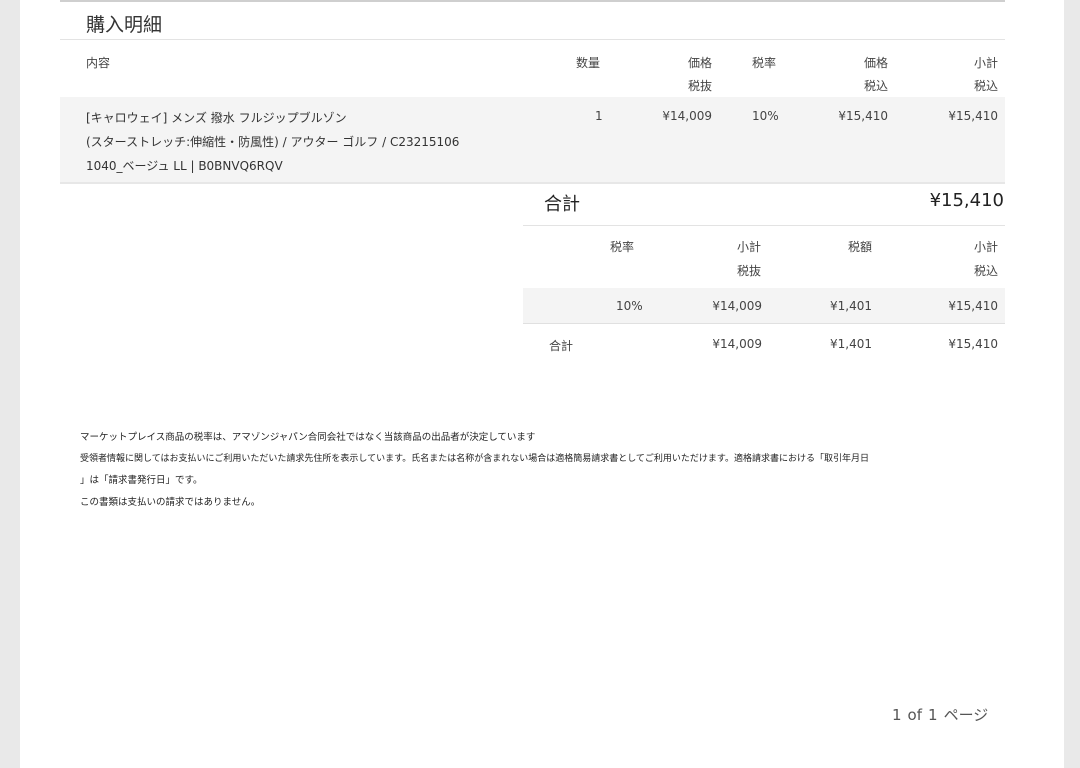 The height and width of the screenshot is (768, 1080). Describe the element at coordinates (985, 63) in the screenshot. I see `col-subtotal-header: 小計` at that location.